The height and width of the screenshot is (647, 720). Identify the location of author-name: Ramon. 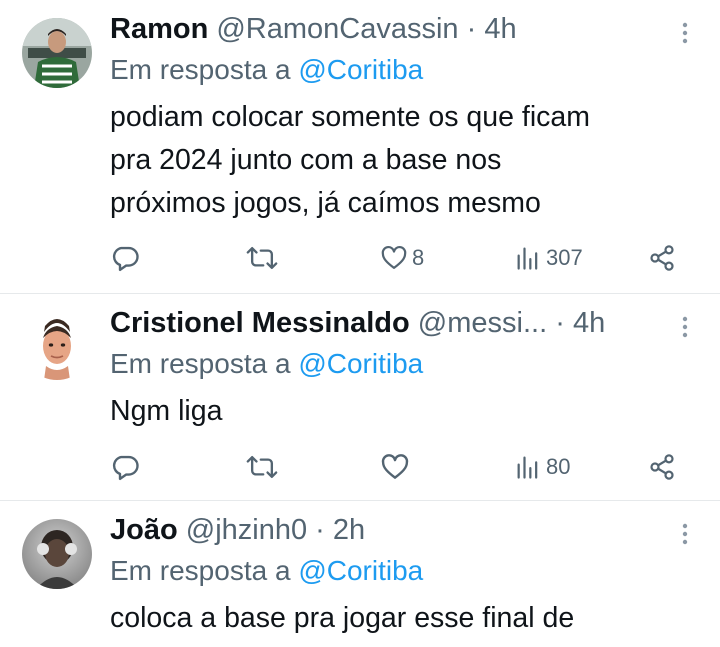
(159, 29).